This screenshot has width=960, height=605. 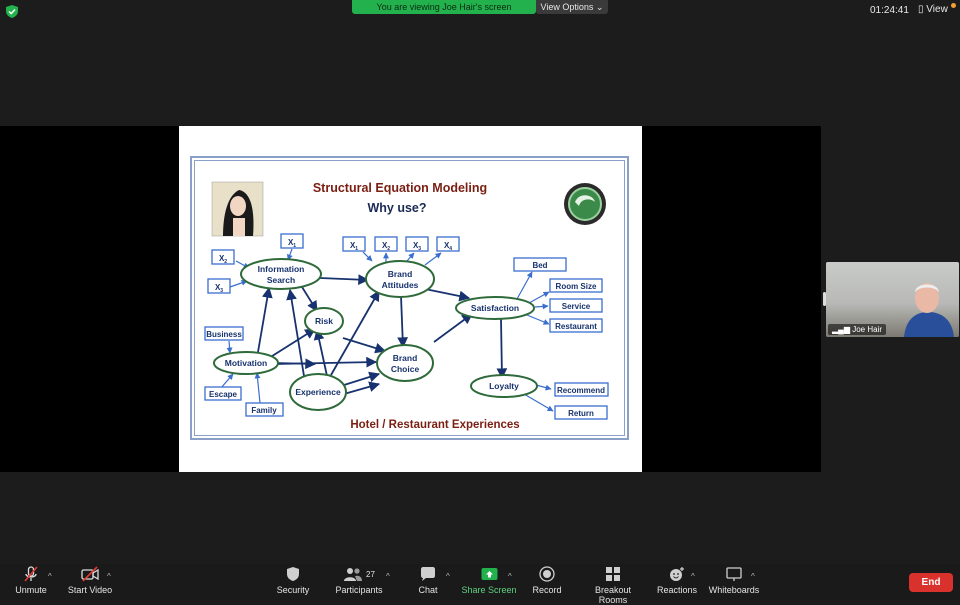 I want to click on svg-text: Return, so click(x=581, y=413).